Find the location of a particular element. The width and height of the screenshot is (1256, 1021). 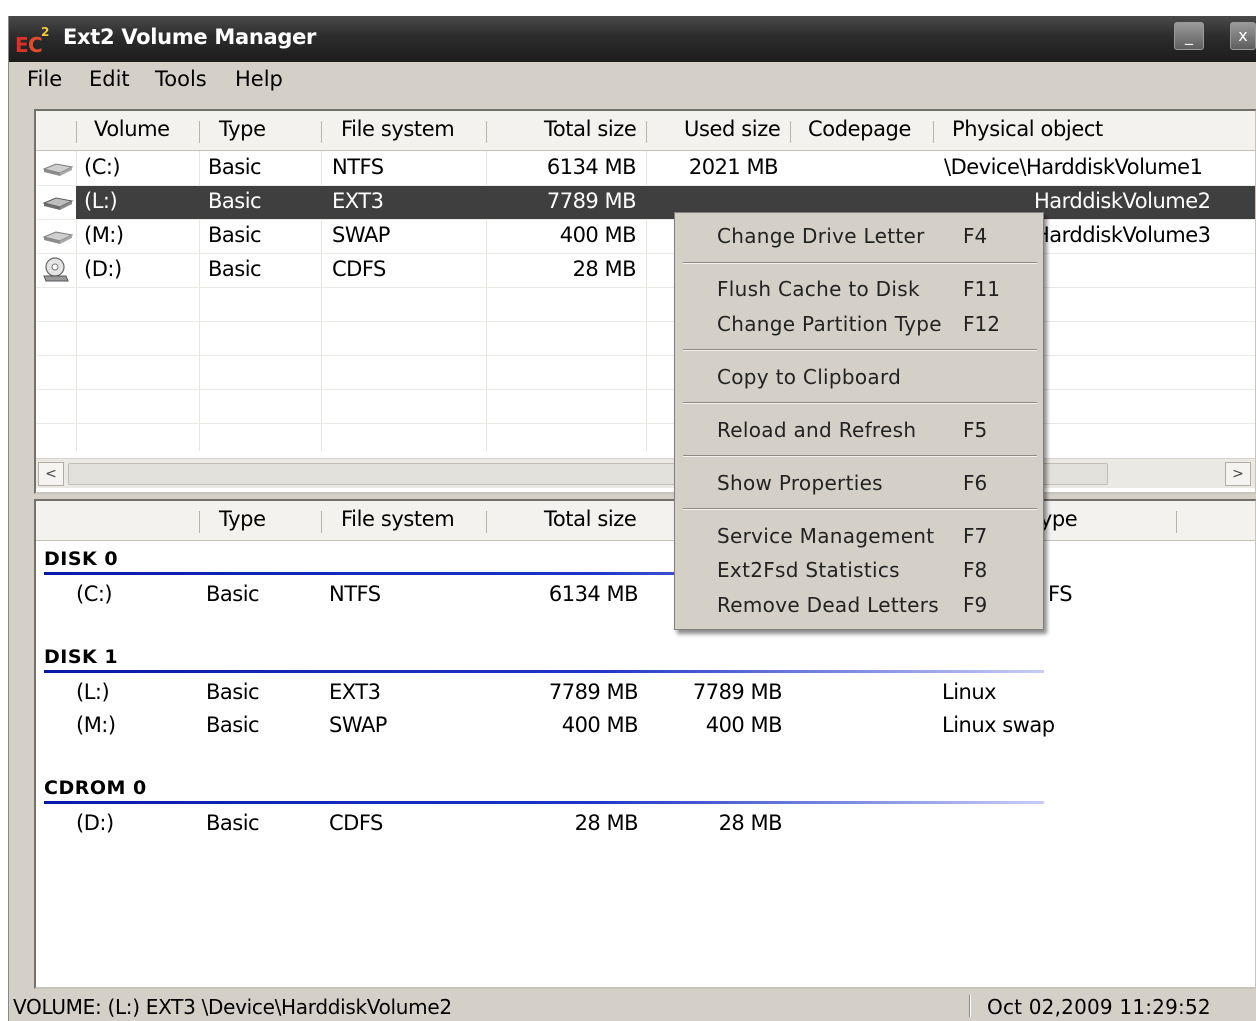

title-bar: E C 2 Ext2 Volume Manager _ x is located at coordinates (632, 39).